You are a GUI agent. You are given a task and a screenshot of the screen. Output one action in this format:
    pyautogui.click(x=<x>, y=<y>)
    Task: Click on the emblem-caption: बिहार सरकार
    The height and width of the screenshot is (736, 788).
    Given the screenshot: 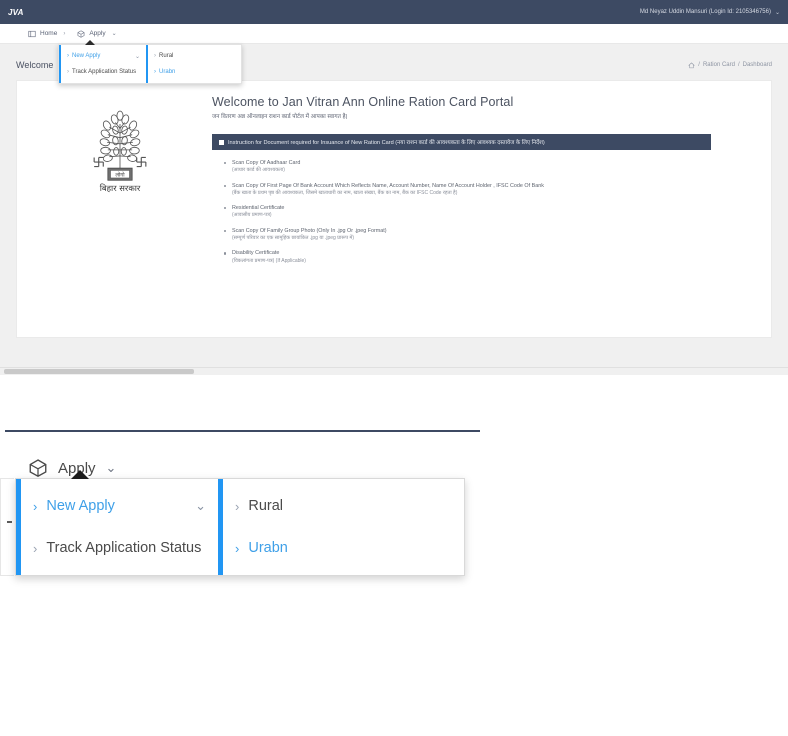 What is the action you would take?
    pyautogui.click(x=119, y=188)
    